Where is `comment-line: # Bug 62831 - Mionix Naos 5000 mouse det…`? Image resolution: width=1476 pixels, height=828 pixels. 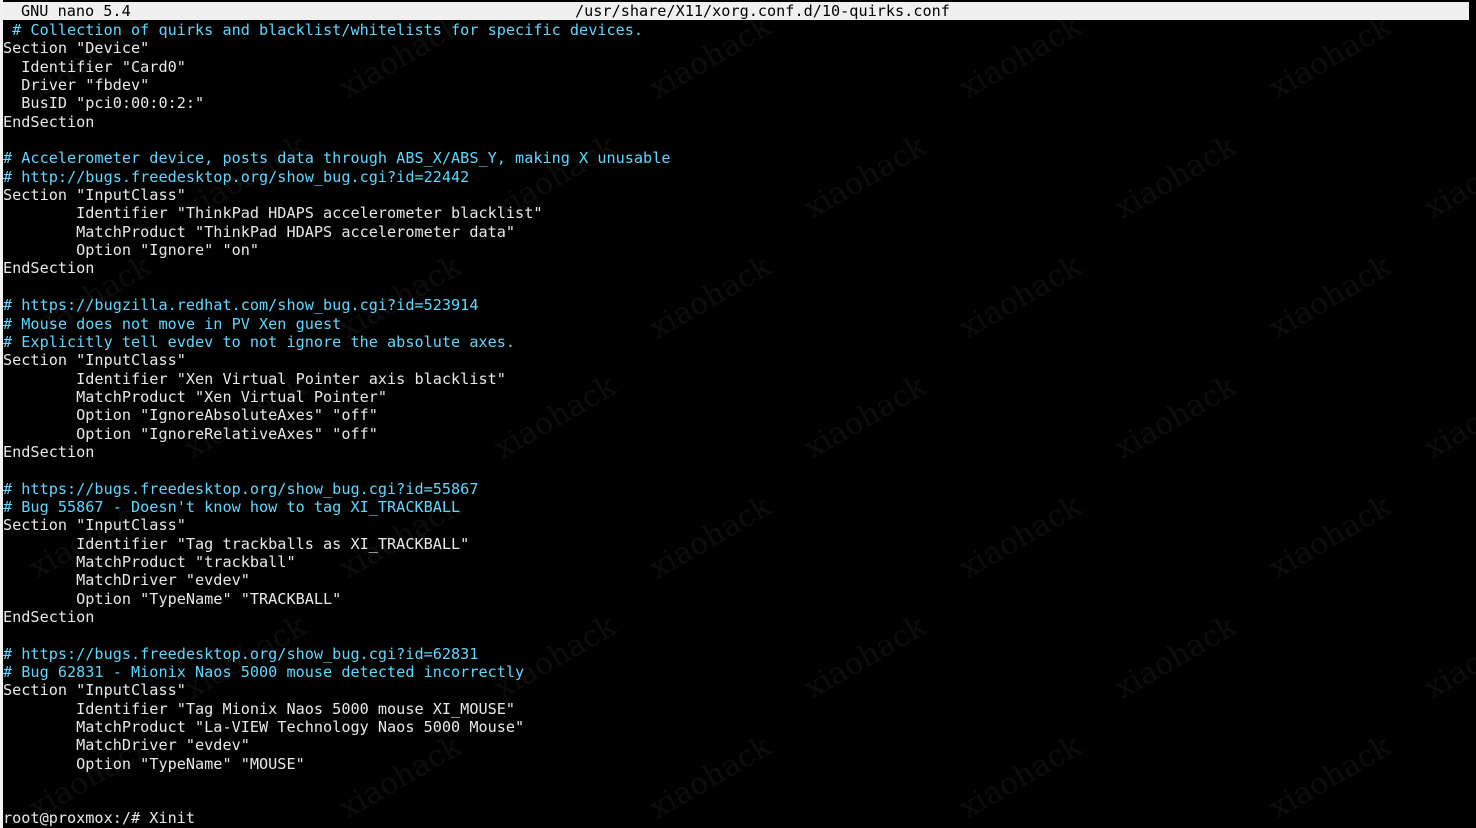
comment-line: # Bug 62831 - Mionix Naos 5000 mouse det… is located at coordinates (264, 672).